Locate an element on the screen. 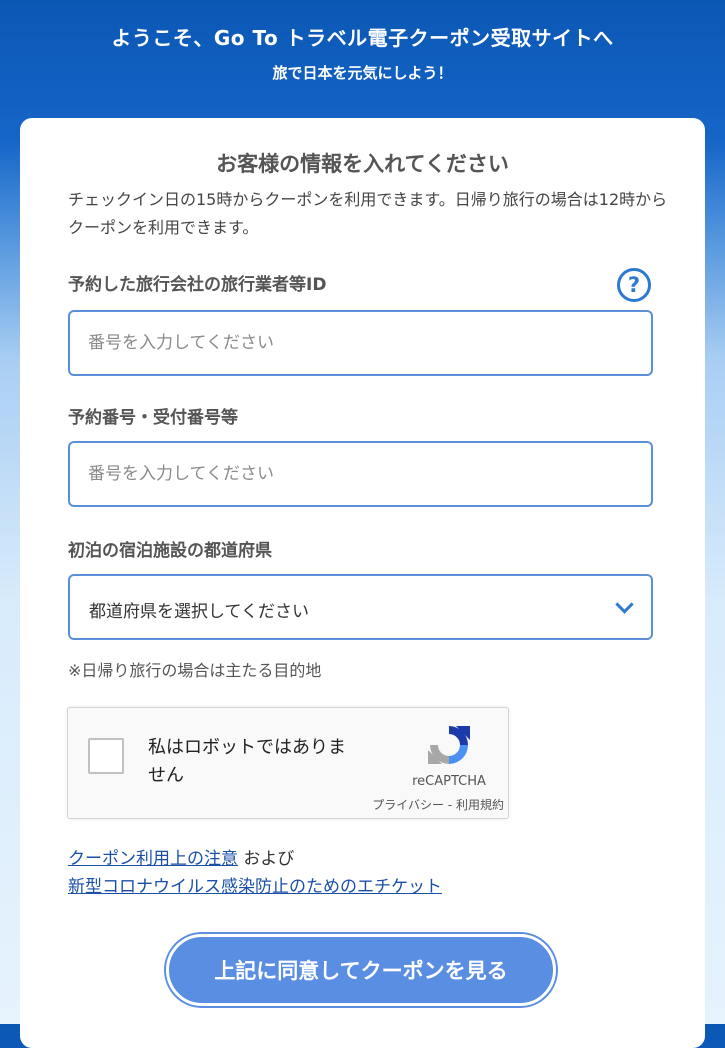 The image size is (725, 1048). recaptcha-brand: reCAPTCHA is located at coordinates (449, 781).